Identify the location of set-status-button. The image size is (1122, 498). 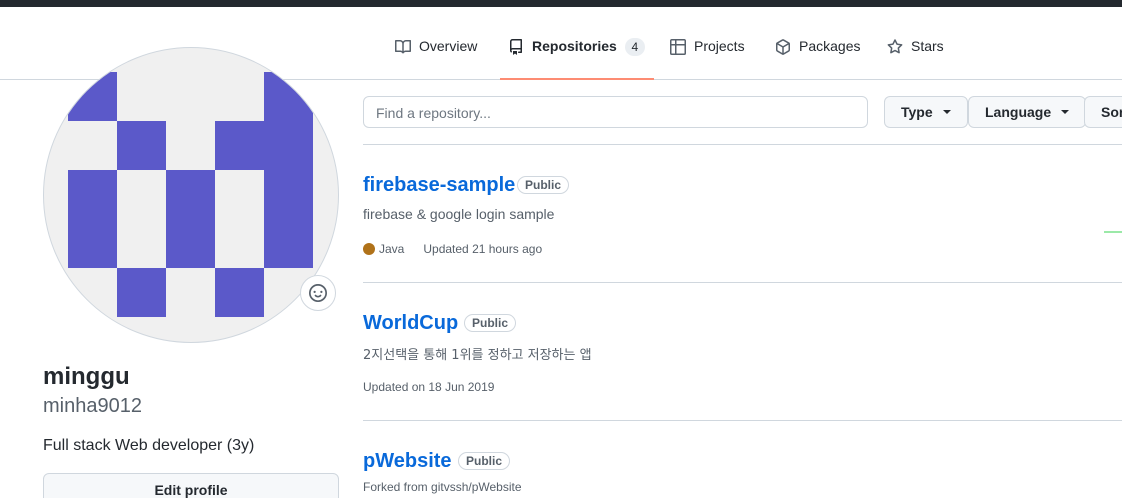
(318, 293).